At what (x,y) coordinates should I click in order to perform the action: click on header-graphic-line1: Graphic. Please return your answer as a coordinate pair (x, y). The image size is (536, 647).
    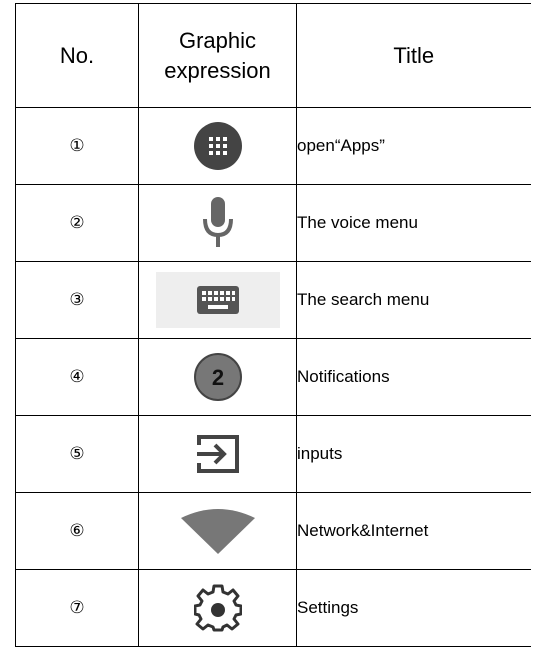
    Looking at the image, I should click on (217, 40).